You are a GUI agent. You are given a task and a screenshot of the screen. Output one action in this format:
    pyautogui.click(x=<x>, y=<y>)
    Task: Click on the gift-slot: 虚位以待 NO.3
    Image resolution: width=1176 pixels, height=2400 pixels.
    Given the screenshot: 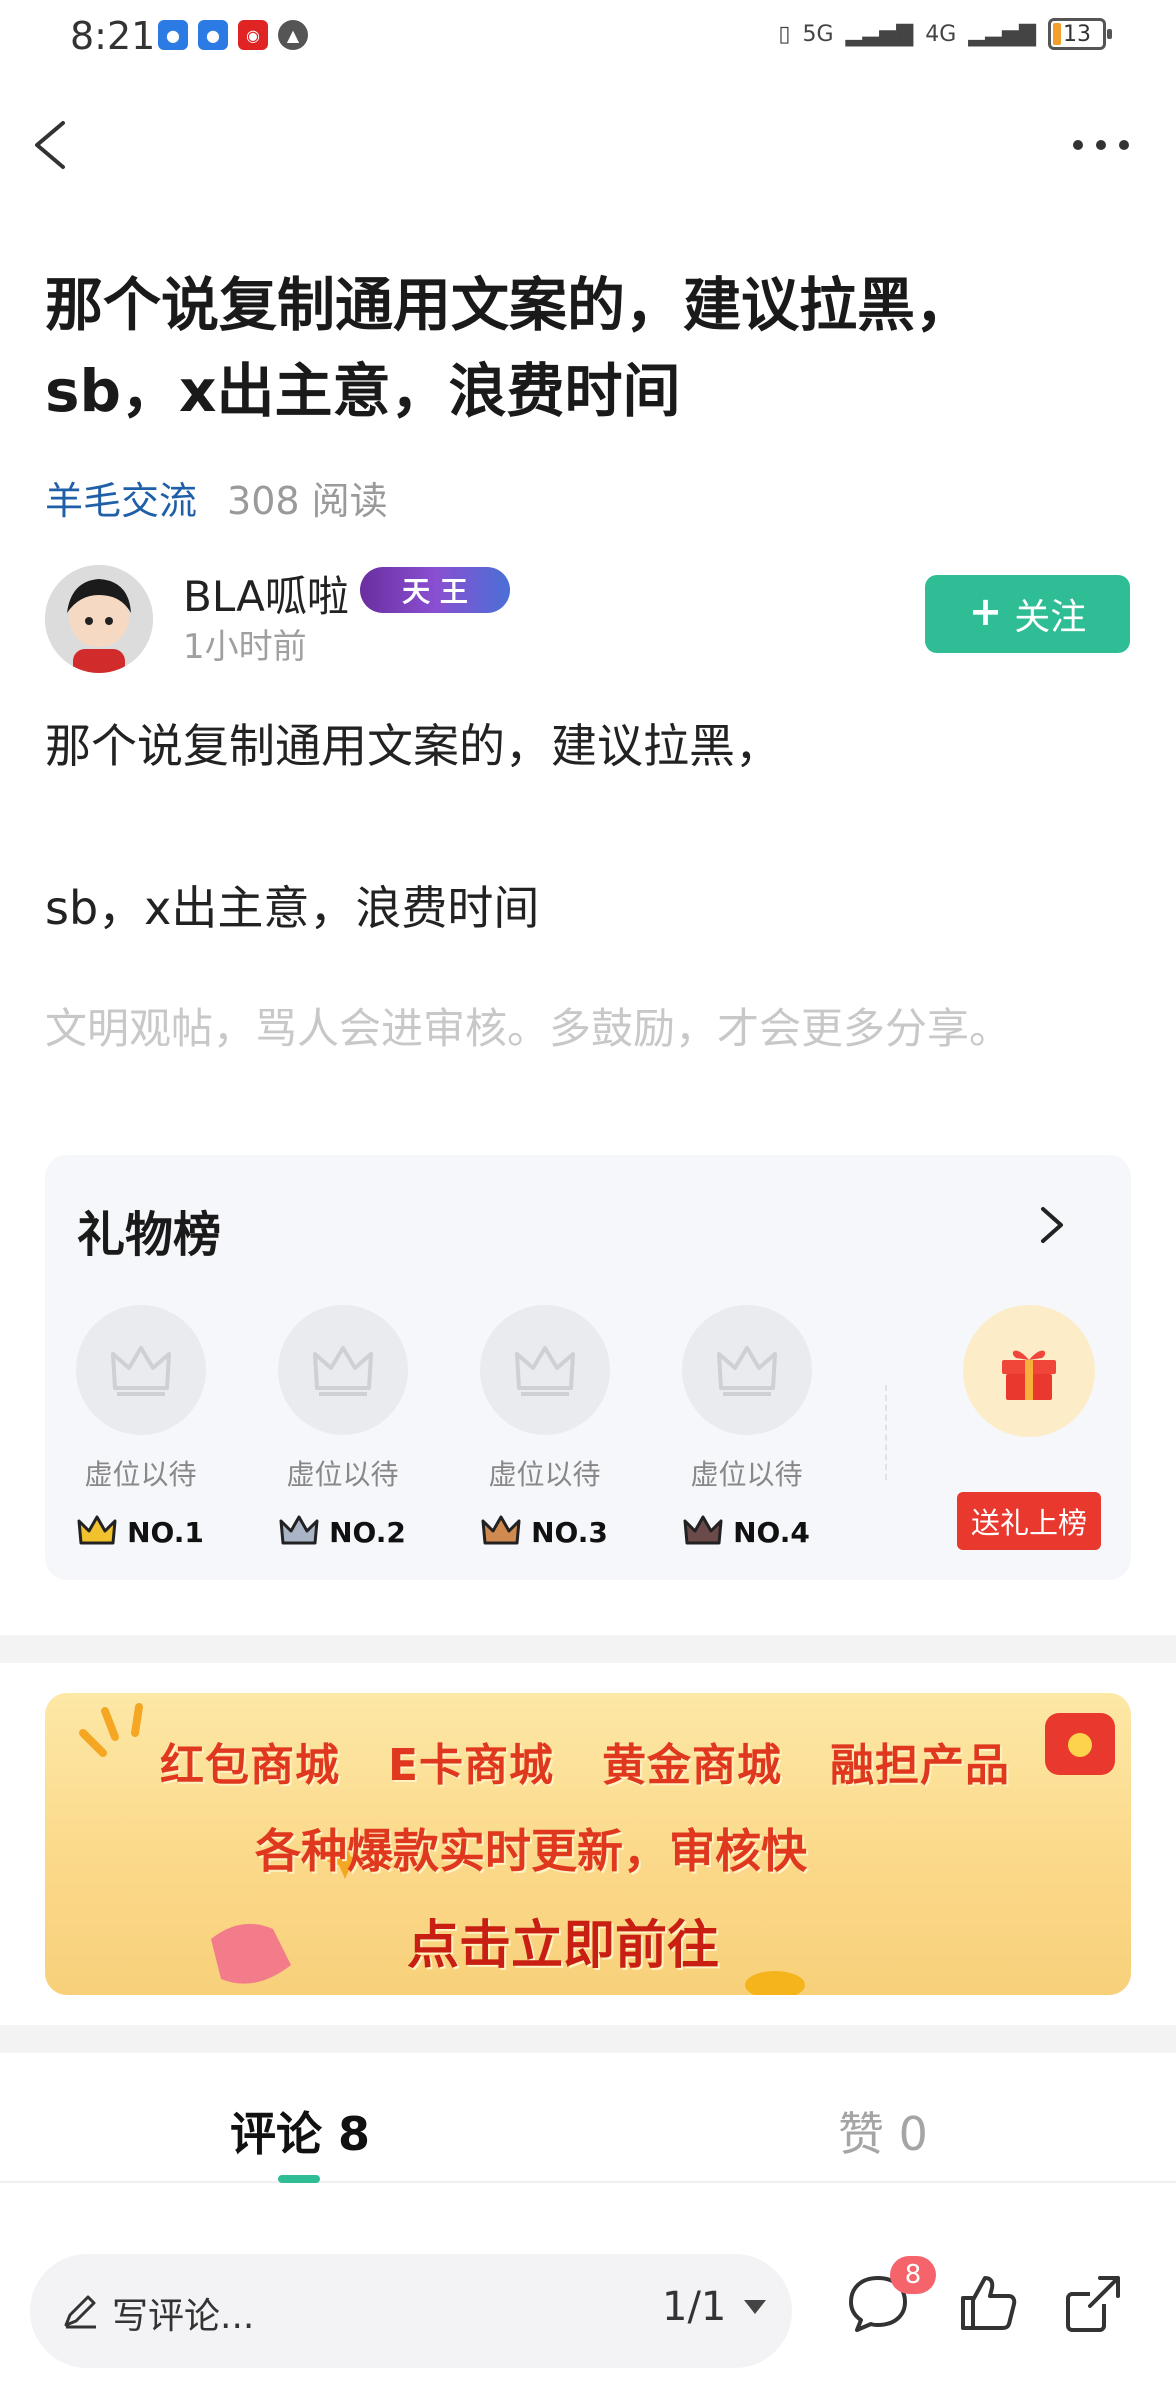 What is the action you would take?
    pyautogui.click(x=544, y=1427)
    